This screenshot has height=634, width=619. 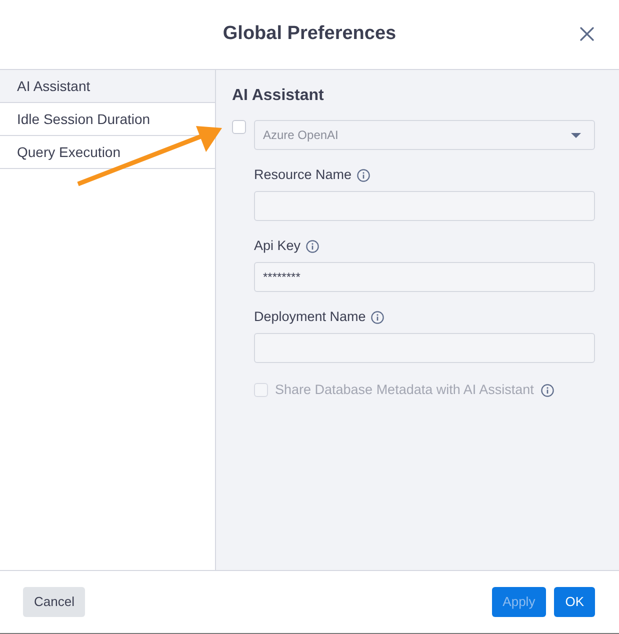 I want to click on input-field: ********, so click(x=424, y=277).